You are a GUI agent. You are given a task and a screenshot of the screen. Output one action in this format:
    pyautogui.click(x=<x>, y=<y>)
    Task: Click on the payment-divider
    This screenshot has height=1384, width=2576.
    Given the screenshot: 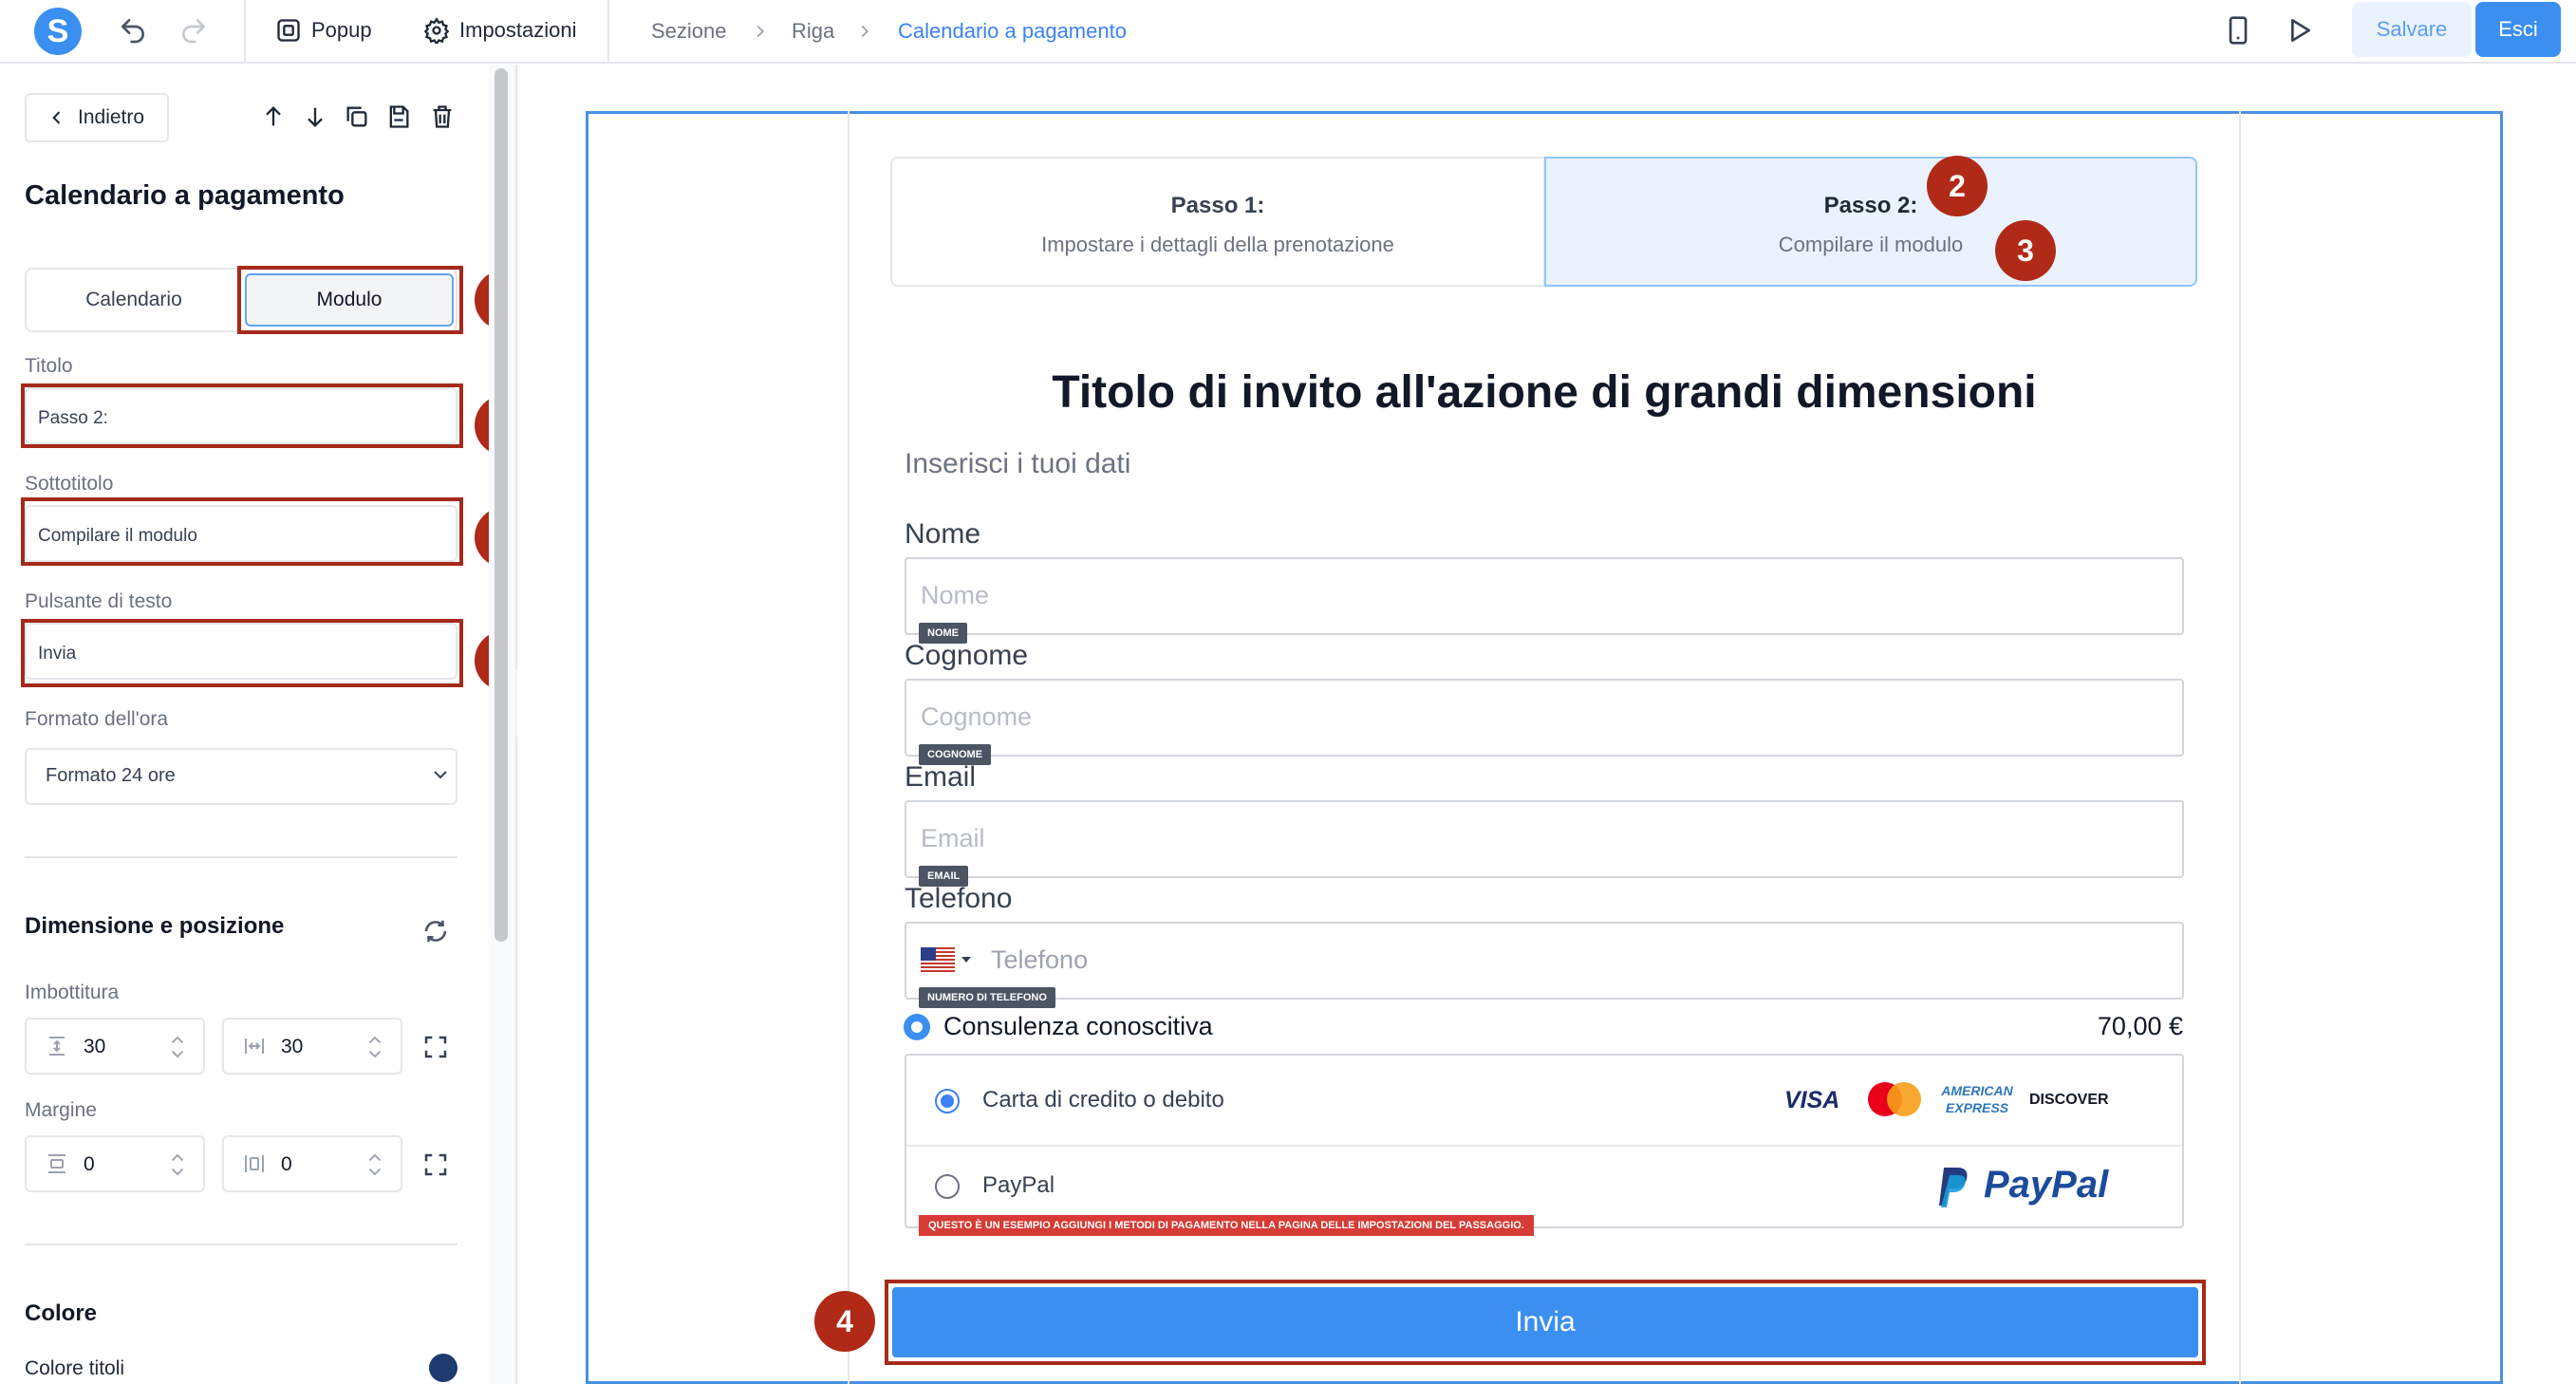 What is the action you would take?
    pyautogui.click(x=1544, y=1146)
    